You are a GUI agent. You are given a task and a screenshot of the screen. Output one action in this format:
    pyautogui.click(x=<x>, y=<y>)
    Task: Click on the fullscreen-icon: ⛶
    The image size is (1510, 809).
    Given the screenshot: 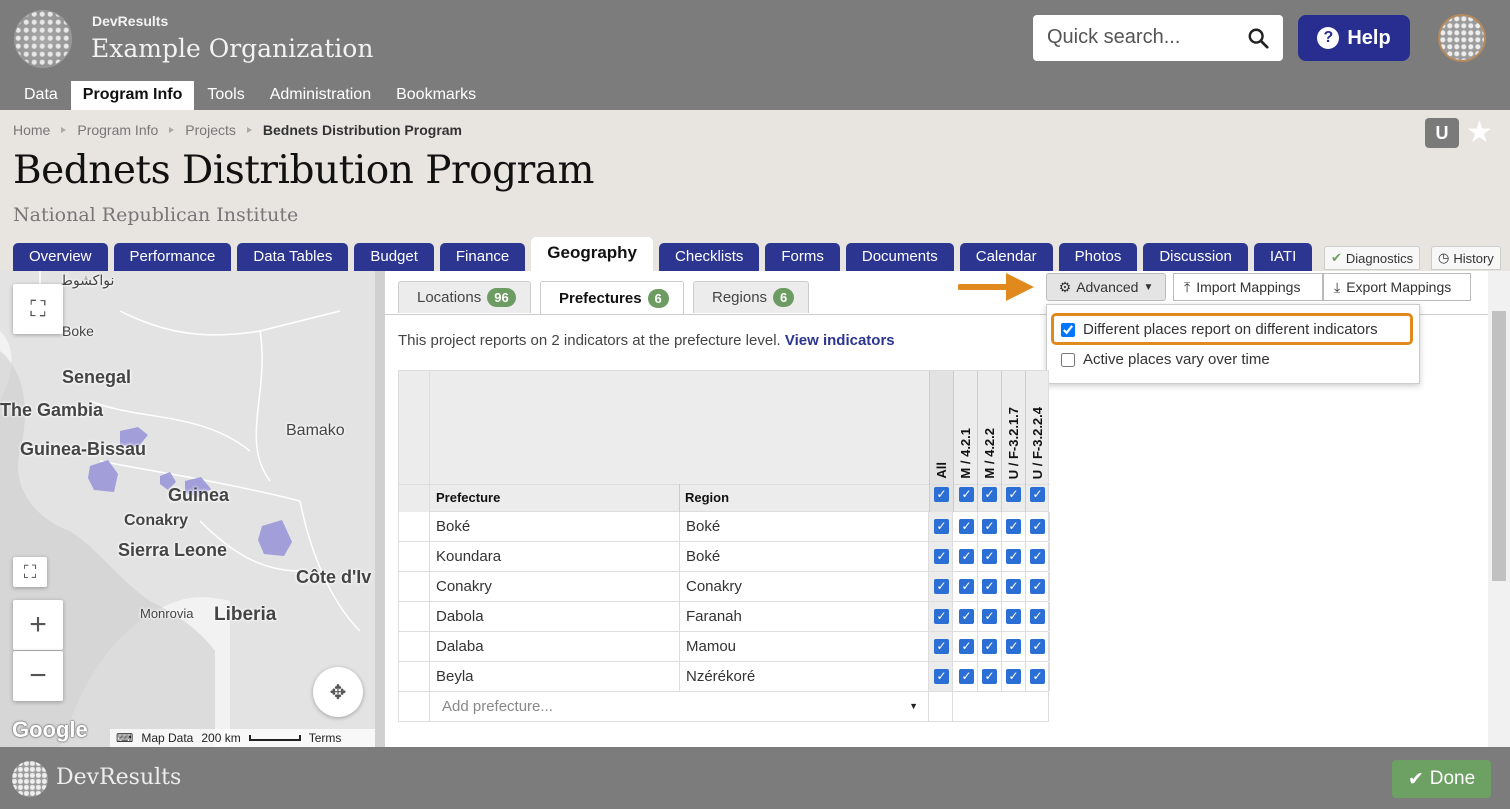 What is the action you would take?
    pyautogui.click(x=38, y=309)
    